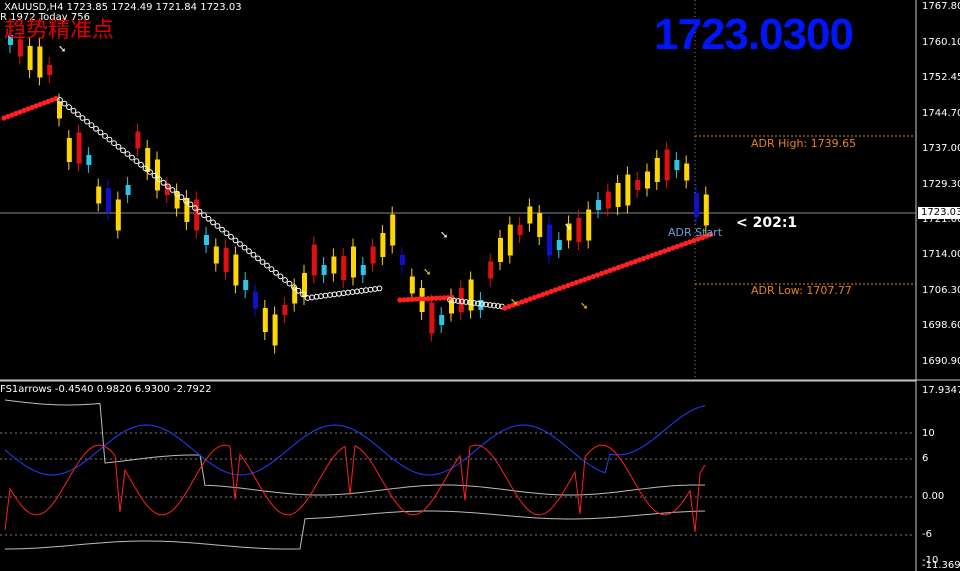 The width and height of the screenshot is (960, 571). I want to click on adr-low-label: ADR Low: 1707.77, so click(801, 290).